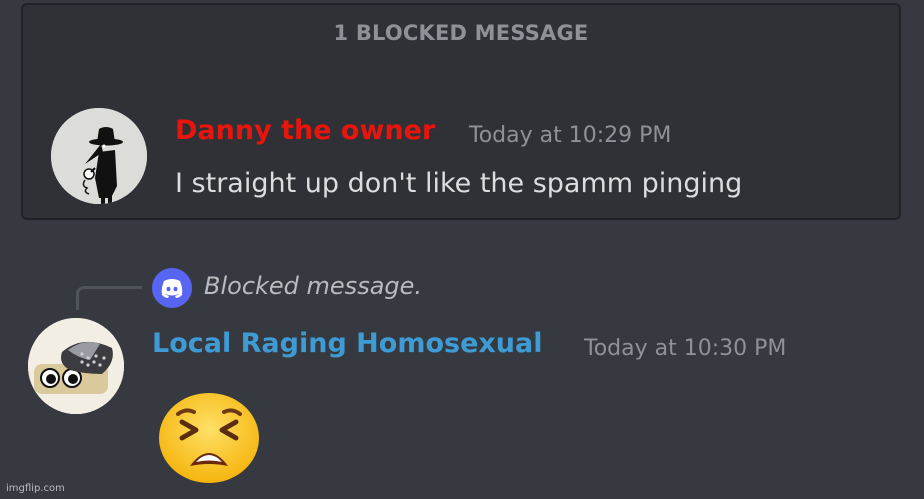  I want to click on discord-logo-icon, so click(172, 288).